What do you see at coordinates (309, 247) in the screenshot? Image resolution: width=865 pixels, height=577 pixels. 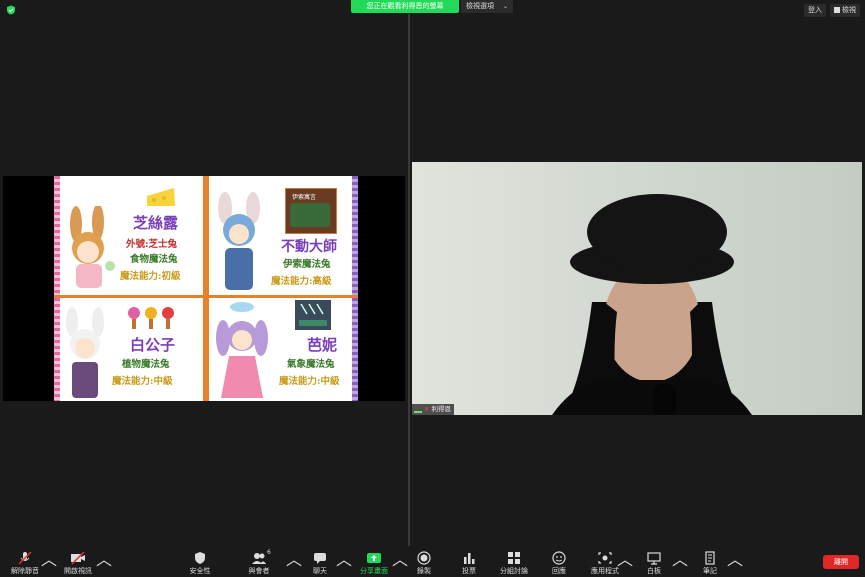 I see `card-2-name: 不動大師` at bounding box center [309, 247].